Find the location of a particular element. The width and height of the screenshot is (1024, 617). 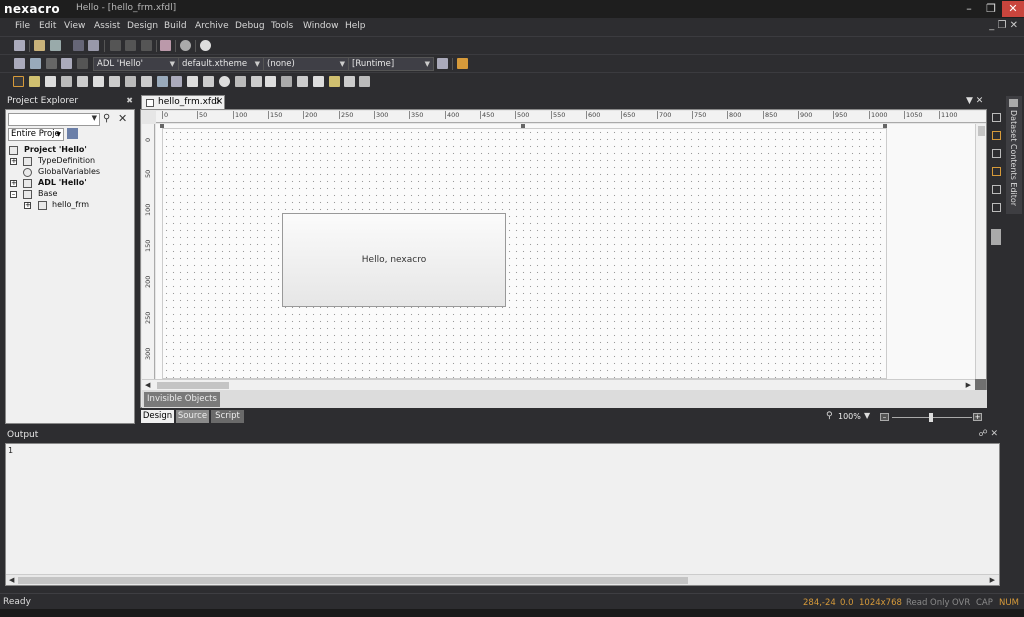

static-tool-icon is located at coordinates (50, 81).